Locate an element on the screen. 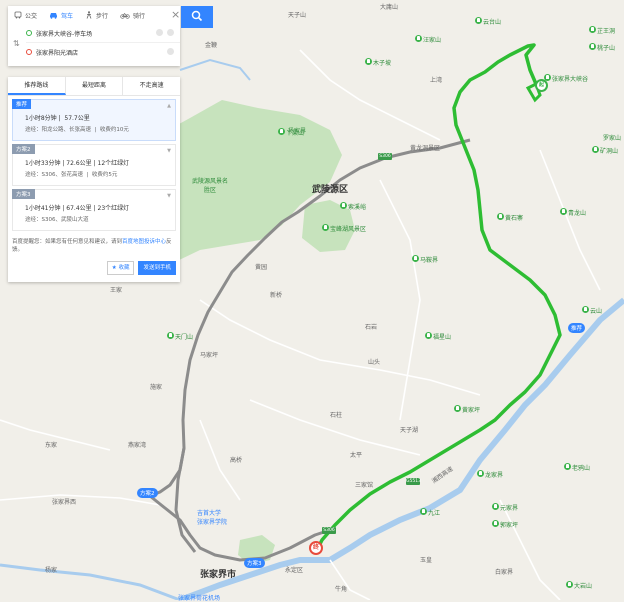  origin-text: 张家界大峡谷-停车场 is located at coordinates (64, 33).